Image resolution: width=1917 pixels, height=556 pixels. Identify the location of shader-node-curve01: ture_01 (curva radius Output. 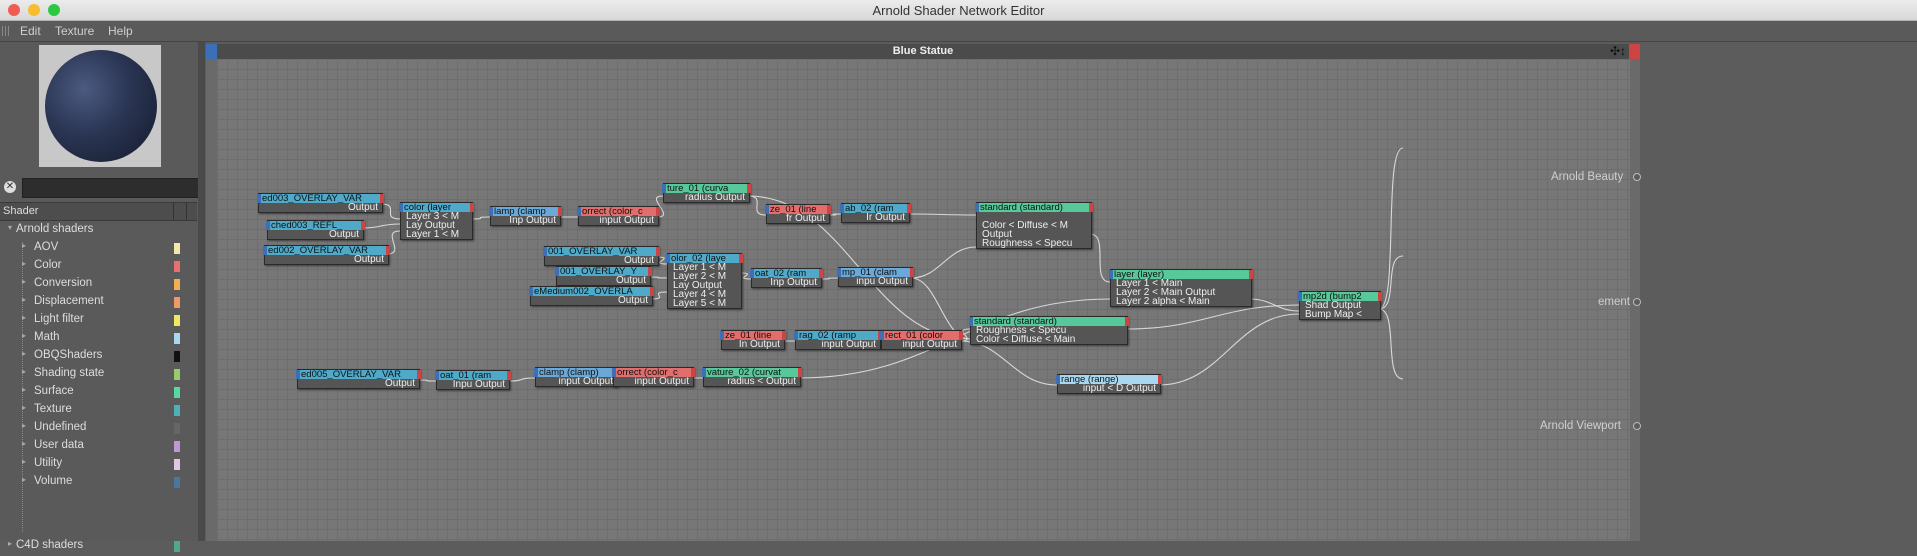
(706, 193).